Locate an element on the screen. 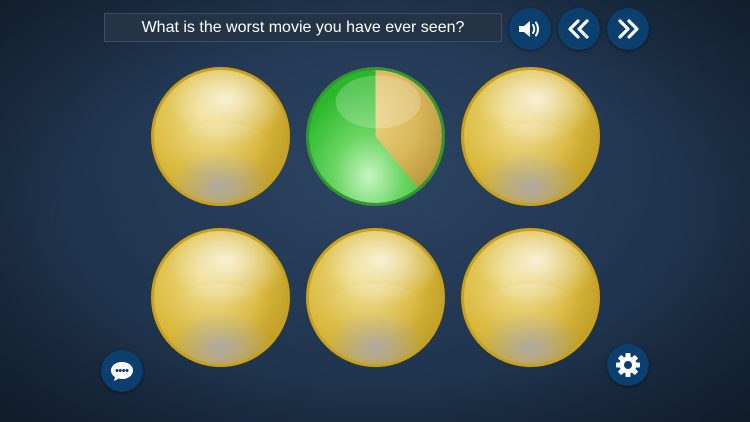  bubble-highlight is located at coordinates (378, 102).